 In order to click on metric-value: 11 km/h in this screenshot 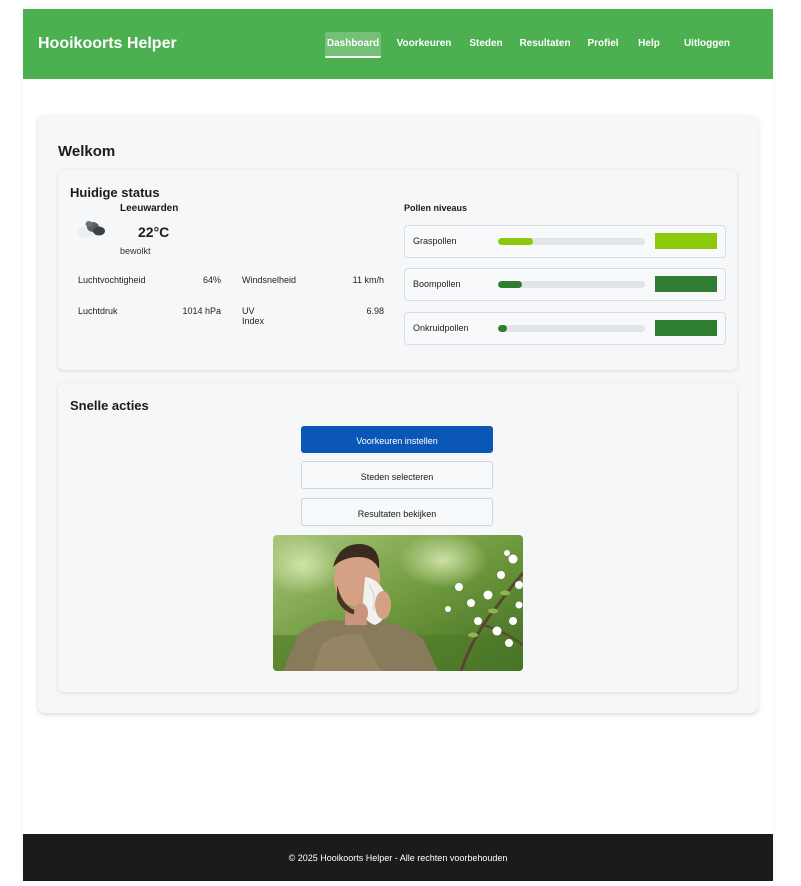, I will do `click(368, 280)`.